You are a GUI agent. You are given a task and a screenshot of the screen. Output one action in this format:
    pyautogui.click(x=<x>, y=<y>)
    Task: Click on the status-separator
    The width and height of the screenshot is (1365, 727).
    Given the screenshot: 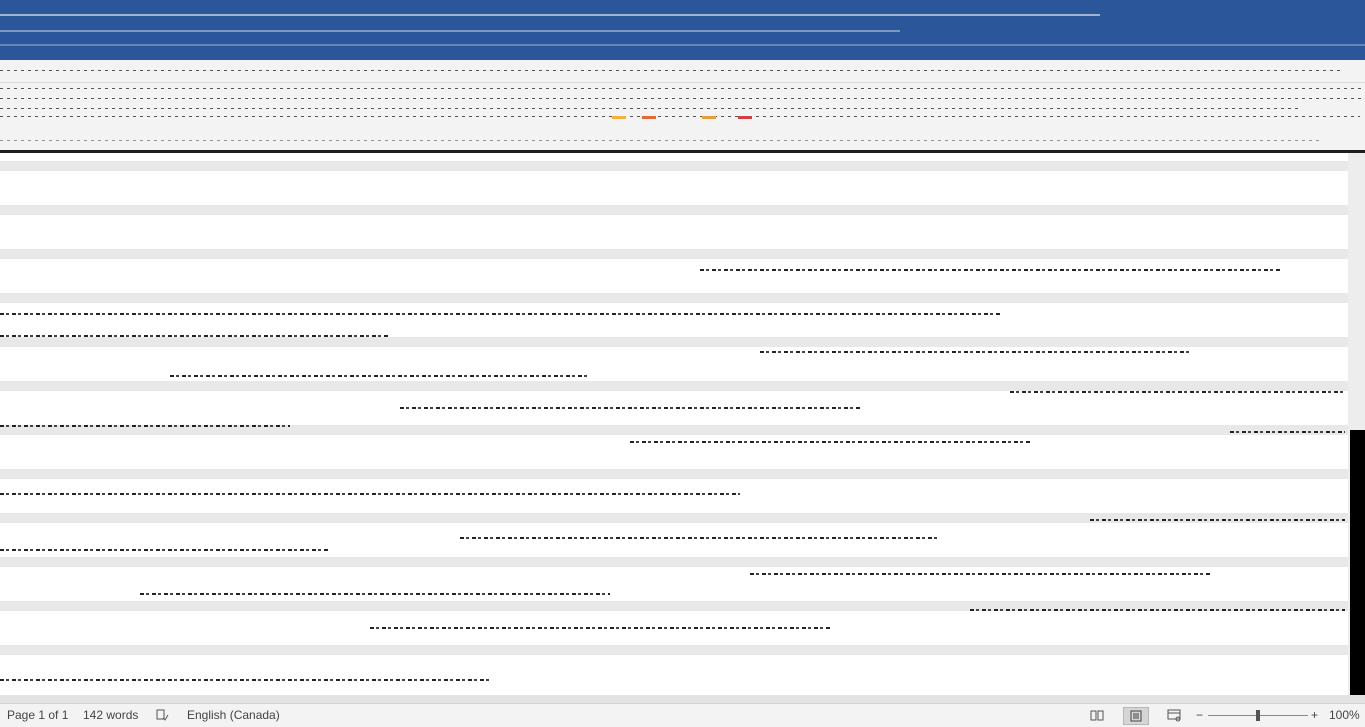 What is the action you would take?
    pyautogui.click(x=682, y=699)
    